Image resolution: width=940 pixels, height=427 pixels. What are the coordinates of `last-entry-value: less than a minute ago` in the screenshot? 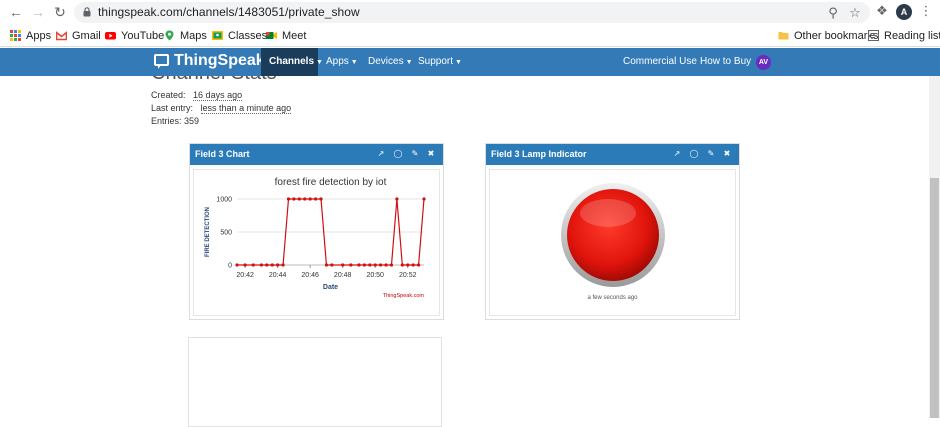 It's located at (246, 108).